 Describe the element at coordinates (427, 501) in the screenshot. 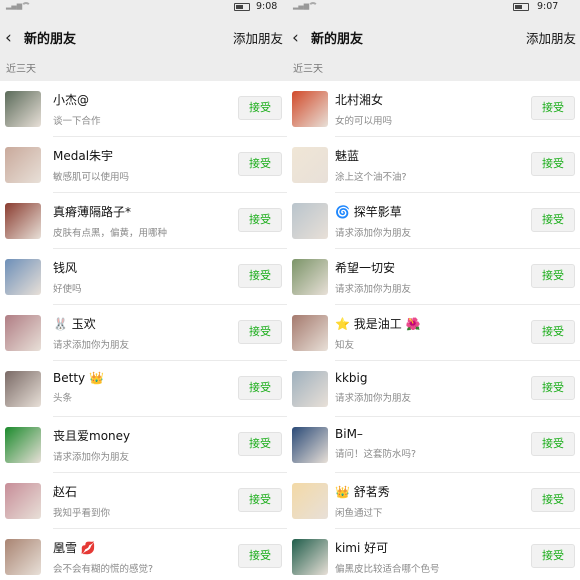

I see `request-info: 👑 舒茗秀 闲鱼通过下` at that location.